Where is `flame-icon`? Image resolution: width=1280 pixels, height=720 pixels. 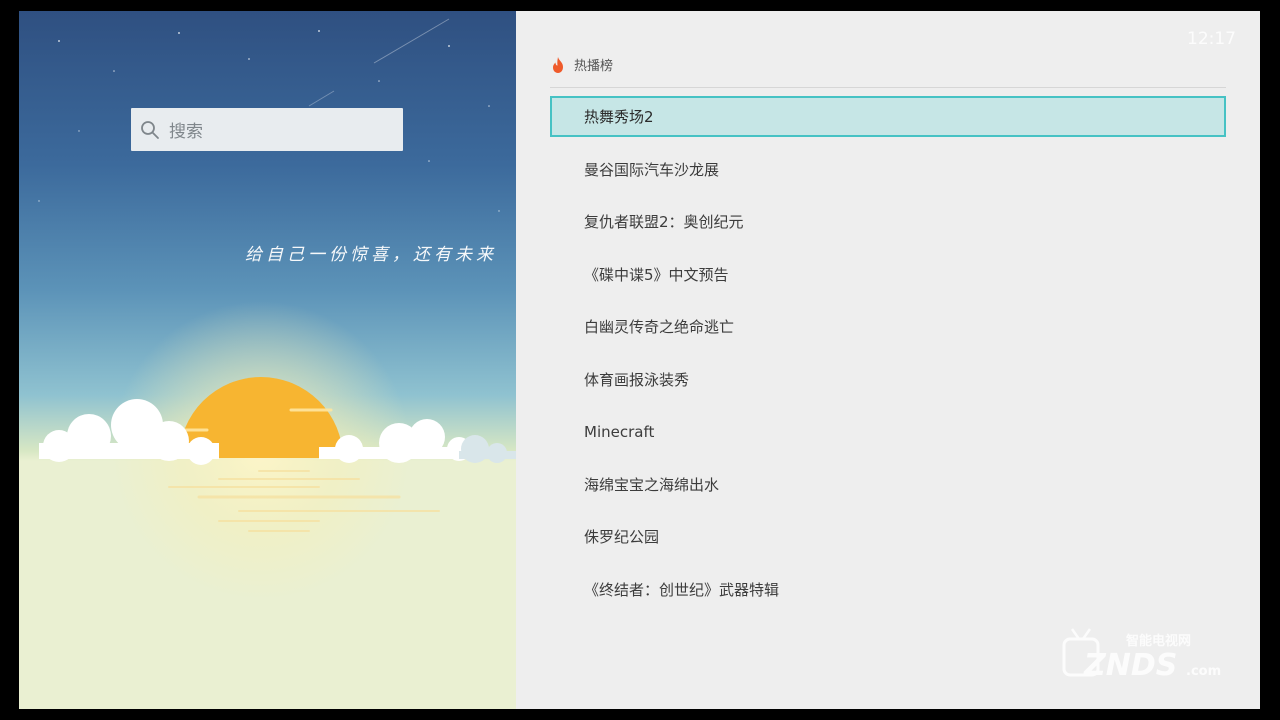 flame-icon is located at coordinates (558, 64).